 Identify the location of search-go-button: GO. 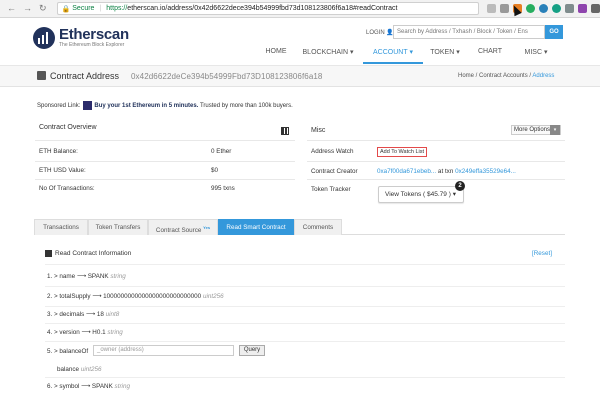
(554, 32).